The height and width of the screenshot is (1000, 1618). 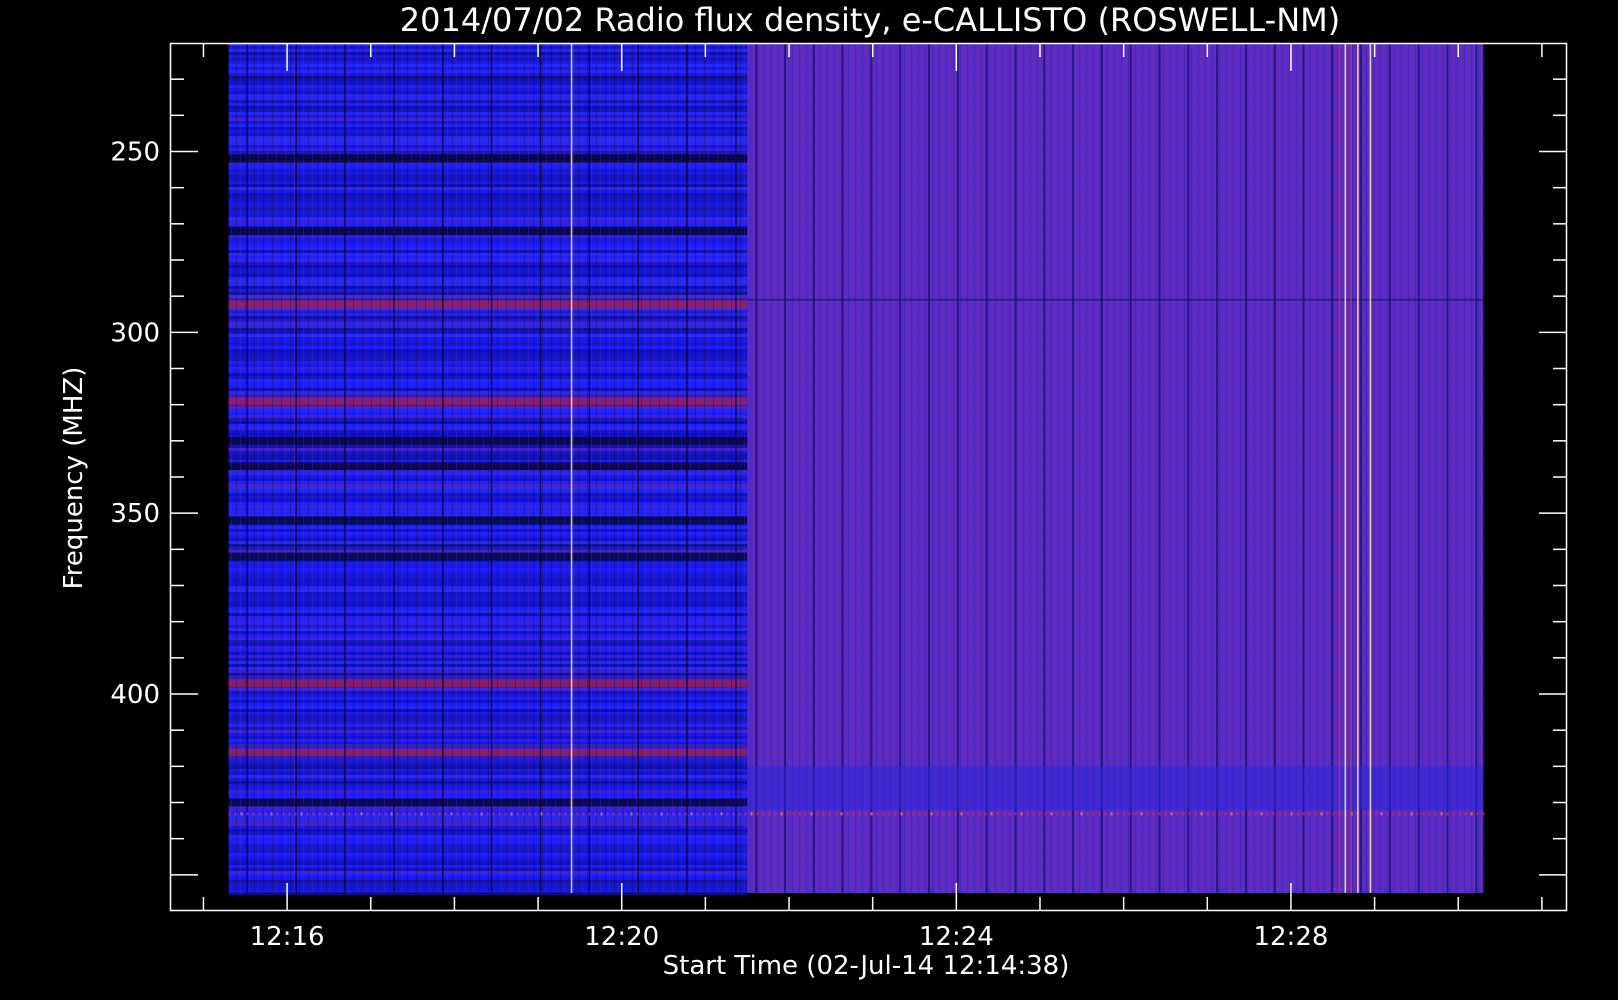 I want to click on faint-horizontal-line, so click(x=1115, y=299).